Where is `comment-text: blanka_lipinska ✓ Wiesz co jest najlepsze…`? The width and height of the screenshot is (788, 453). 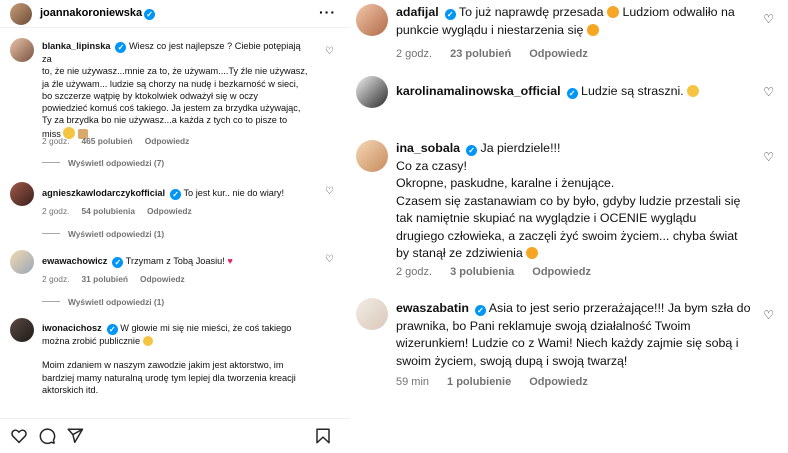 comment-text: blanka_lipinska ✓ Wiesz co jest najlepsze… is located at coordinates (177, 90).